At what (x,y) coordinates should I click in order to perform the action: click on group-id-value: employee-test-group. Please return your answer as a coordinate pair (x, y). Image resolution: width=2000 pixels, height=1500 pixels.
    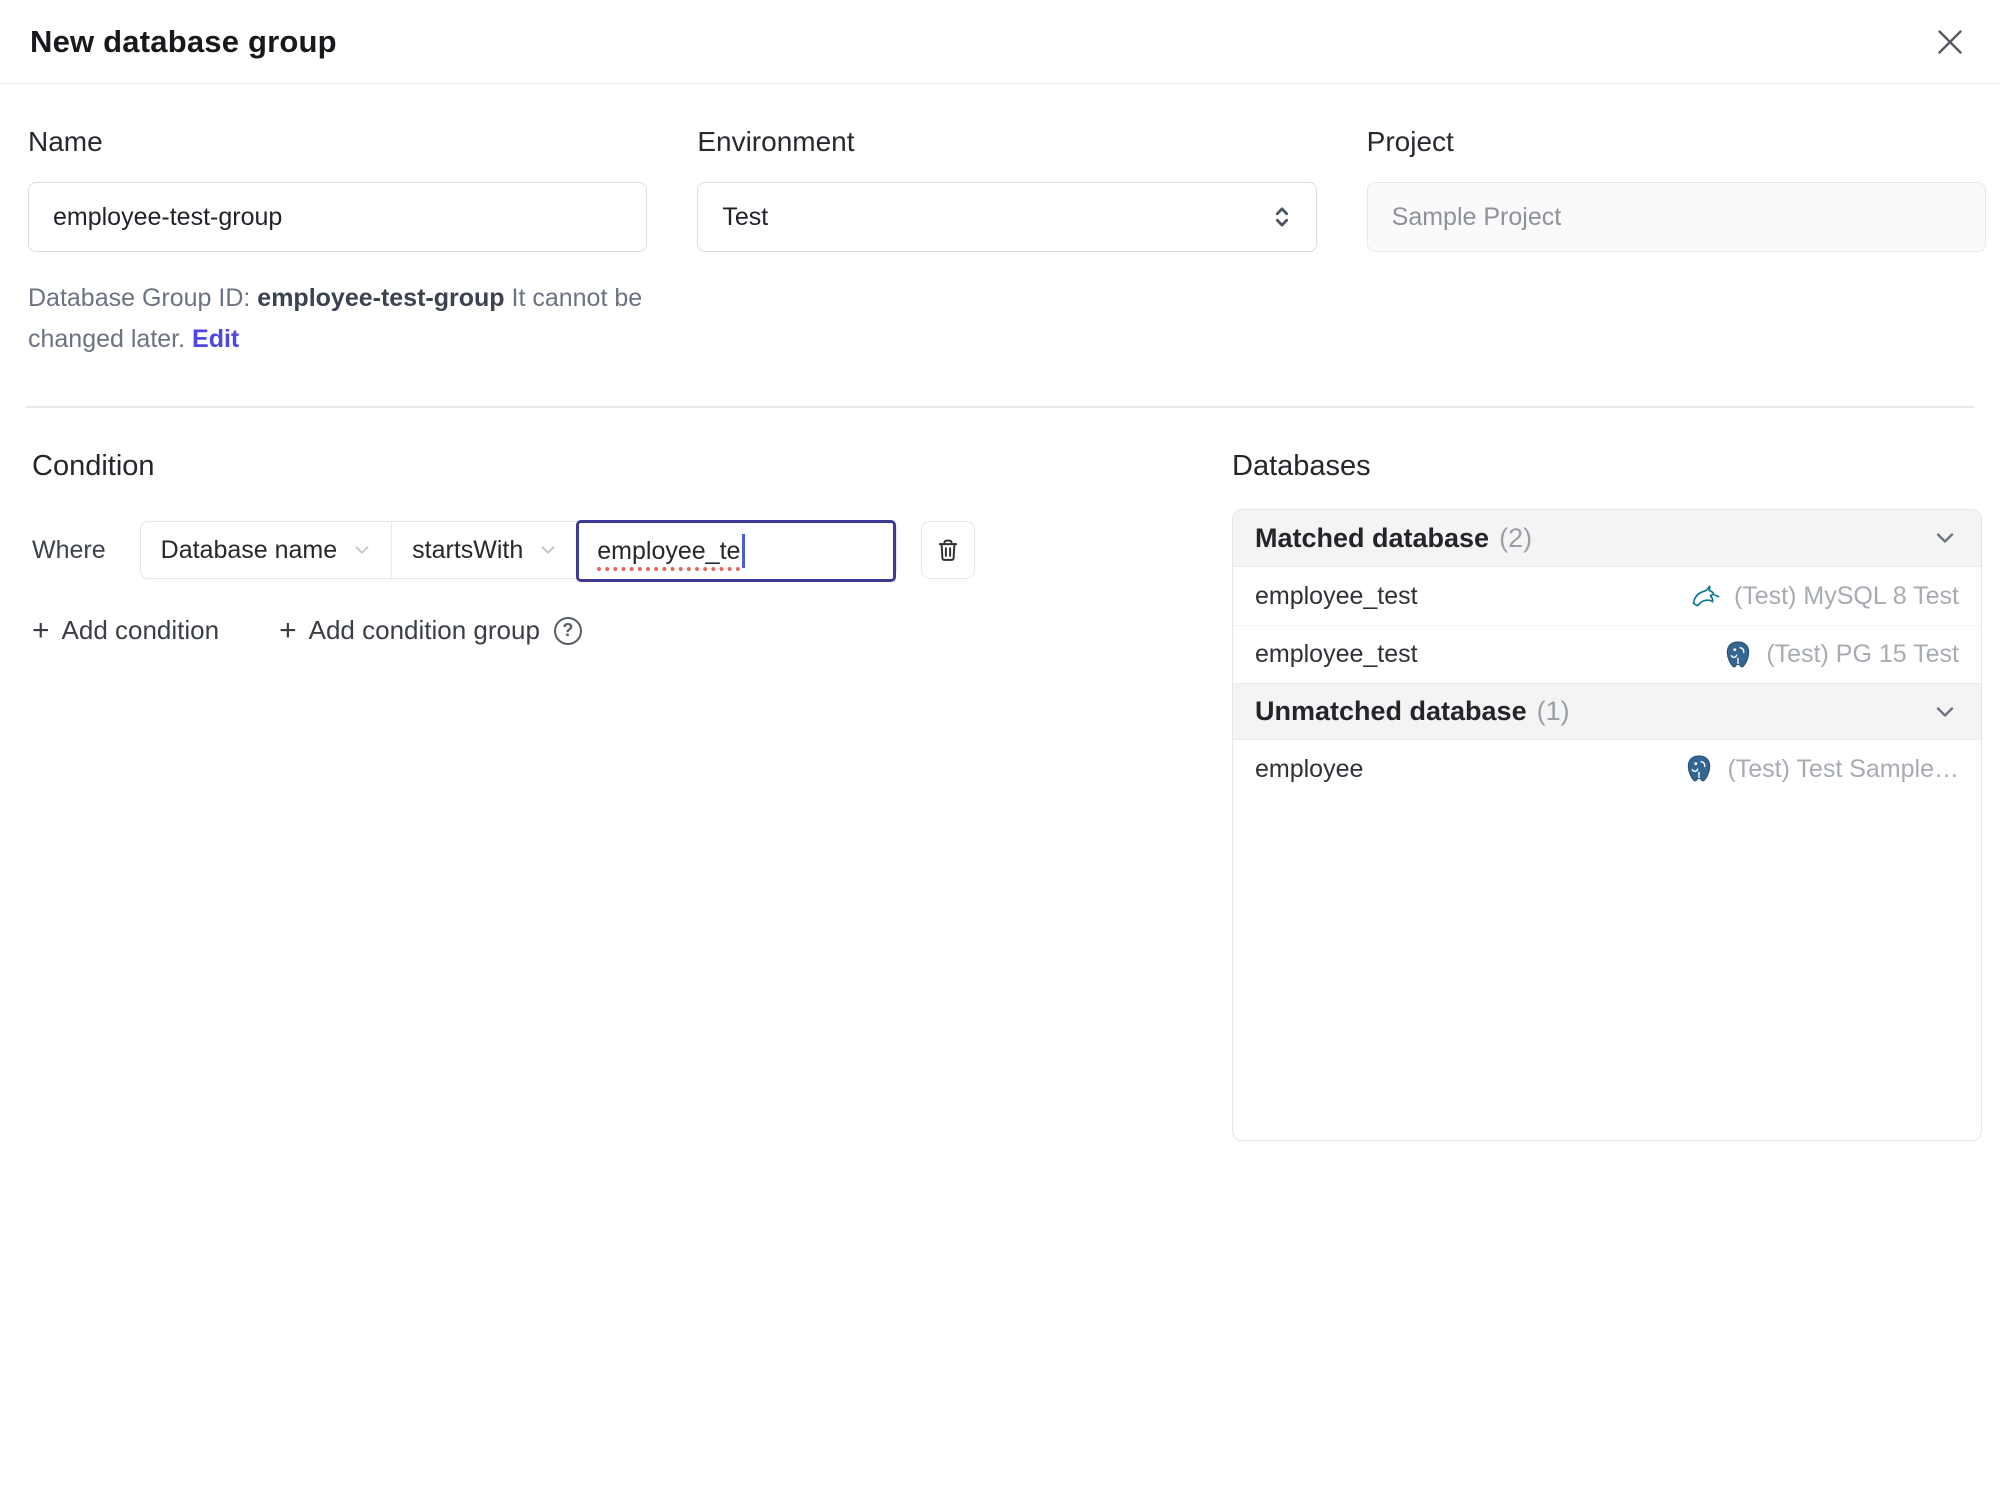
    Looking at the image, I should click on (381, 298).